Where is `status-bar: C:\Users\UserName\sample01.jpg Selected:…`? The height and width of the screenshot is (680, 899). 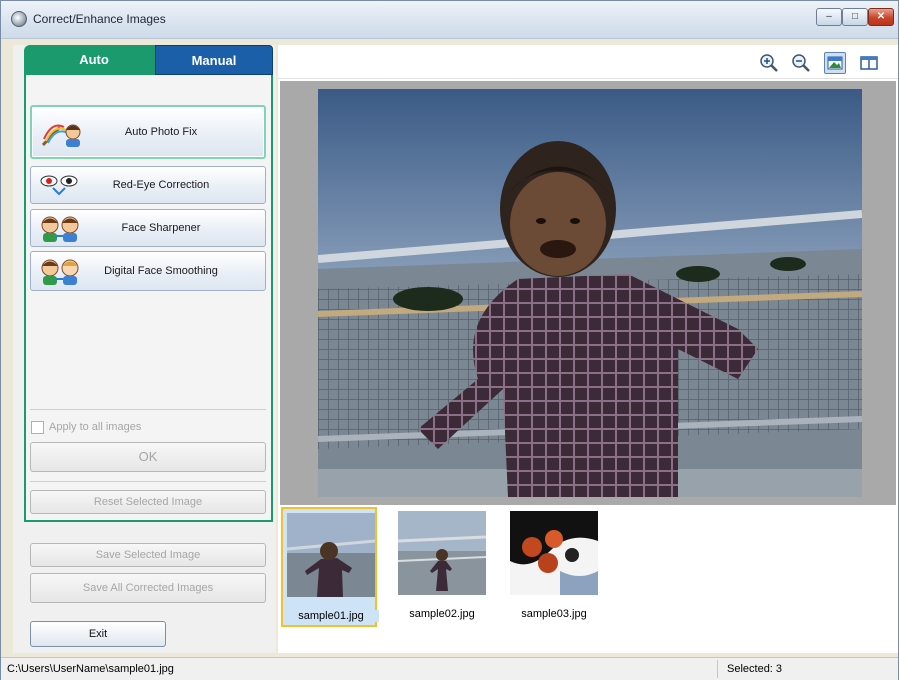 status-bar: C:\Users\UserName\sample01.jpg Selected:… is located at coordinates (449, 668).